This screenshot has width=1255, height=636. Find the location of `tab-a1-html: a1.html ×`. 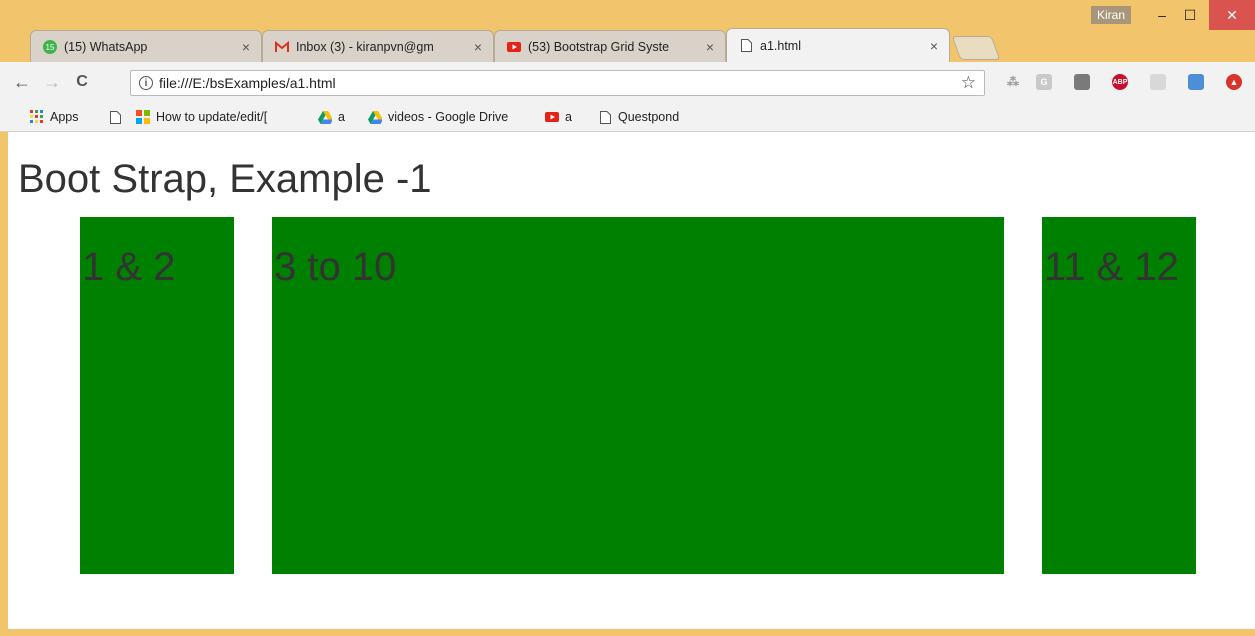

tab-a1-html: a1.html × is located at coordinates (838, 45).